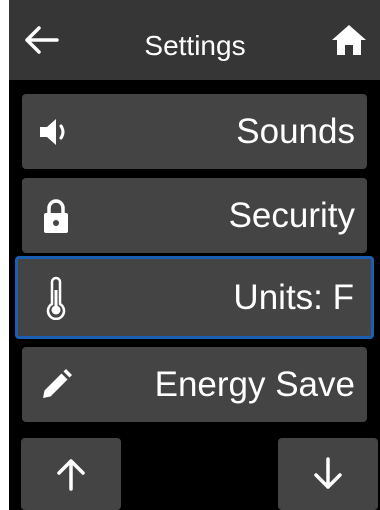 This screenshot has height=510, width=380. Describe the element at coordinates (194, 131) in the screenshot. I see `sounds-button: Sounds` at that location.